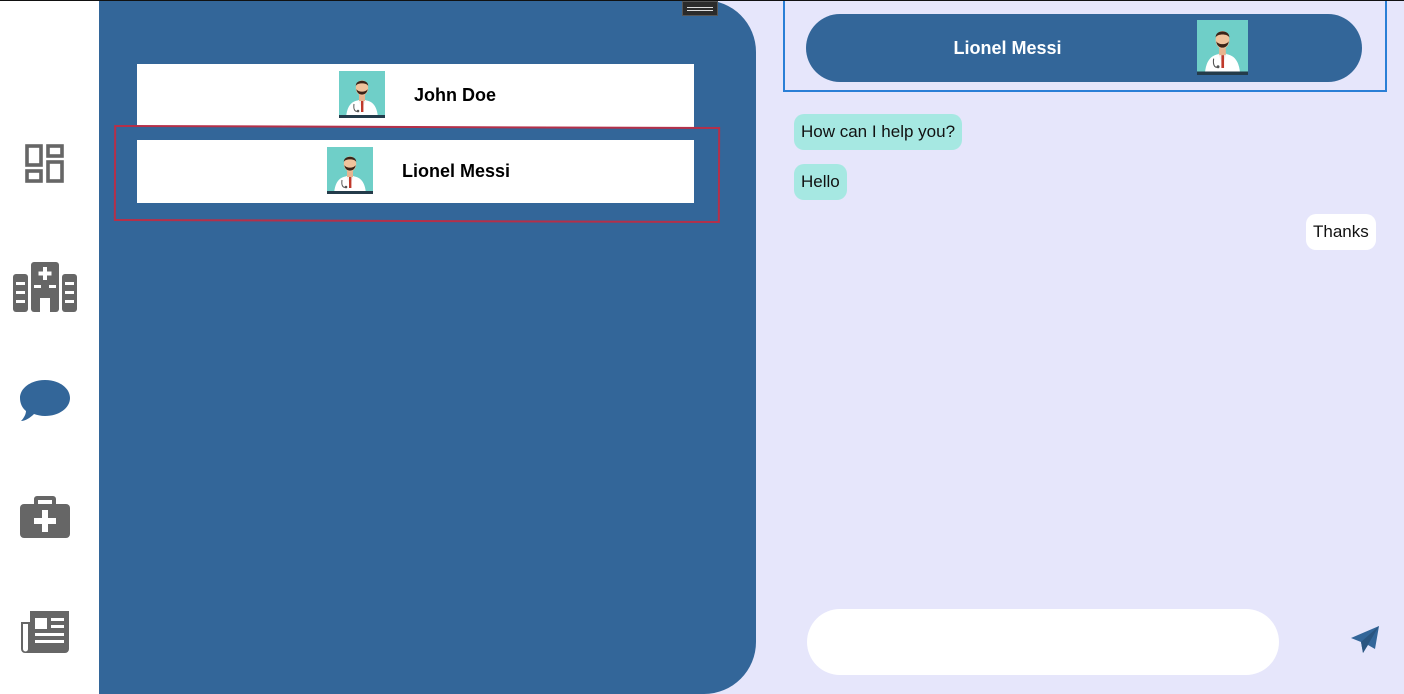 This screenshot has width=1404, height=694. Describe the element at coordinates (878, 132) in the screenshot. I see `message-bubble-incoming: How can I help you?` at that location.